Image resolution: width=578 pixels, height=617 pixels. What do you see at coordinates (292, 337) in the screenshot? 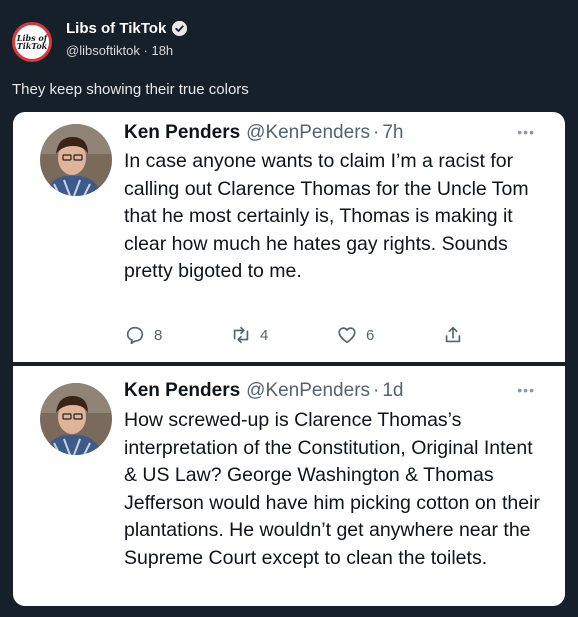
I see `tweet-actions: 8 4 6` at bounding box center [292, 337].